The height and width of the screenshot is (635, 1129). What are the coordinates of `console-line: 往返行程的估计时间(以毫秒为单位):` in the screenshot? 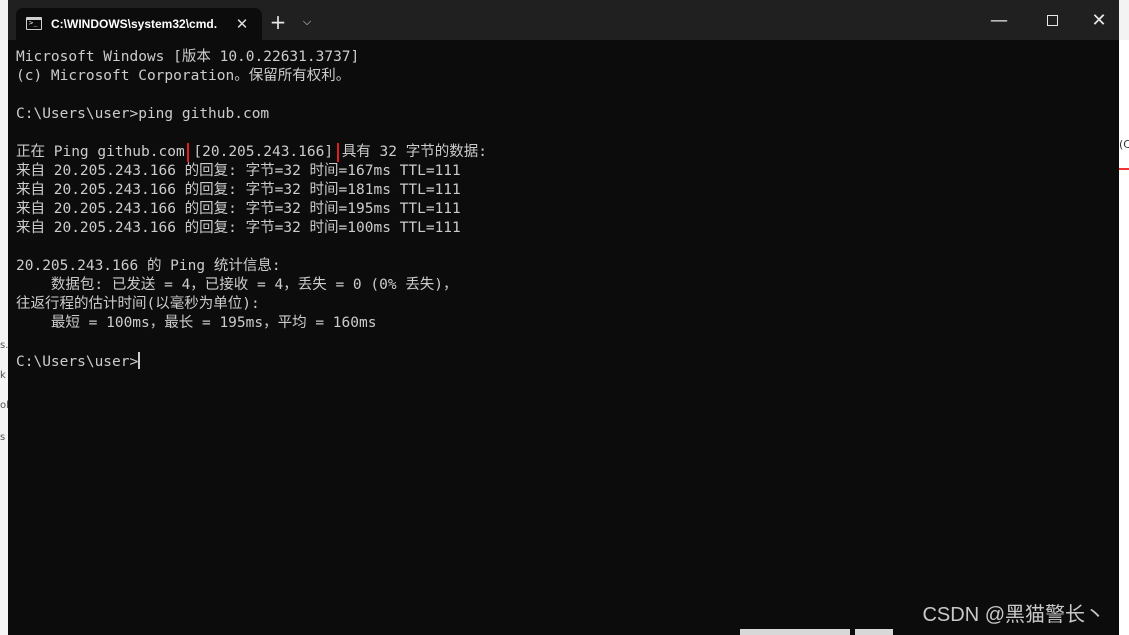 It's located at (138, 304).